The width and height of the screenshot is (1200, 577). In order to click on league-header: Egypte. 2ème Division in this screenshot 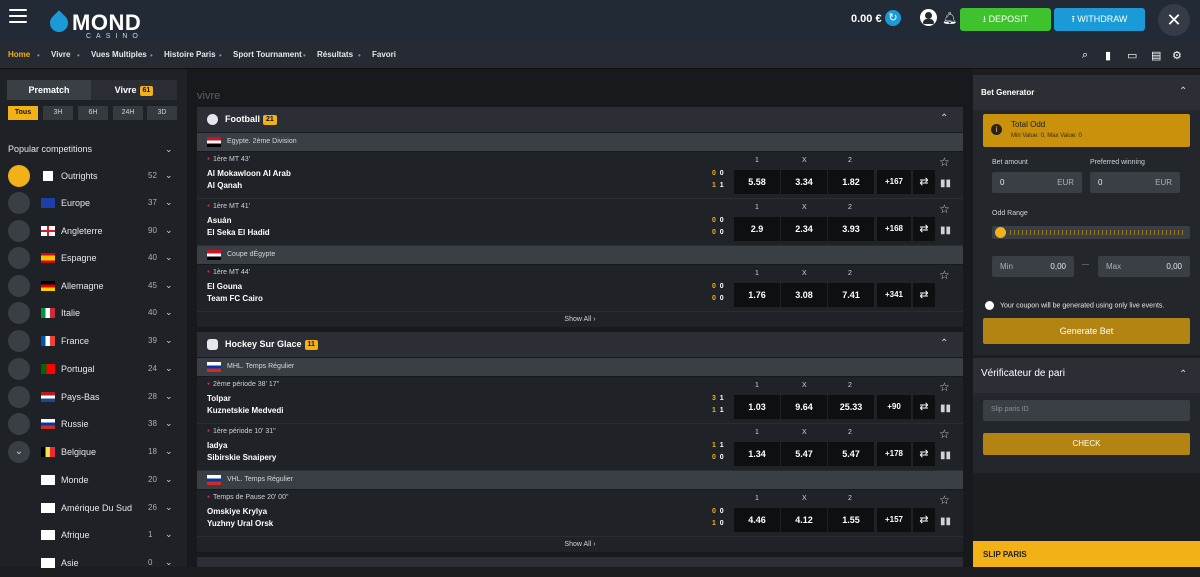, I will do `click(580, 142)`.